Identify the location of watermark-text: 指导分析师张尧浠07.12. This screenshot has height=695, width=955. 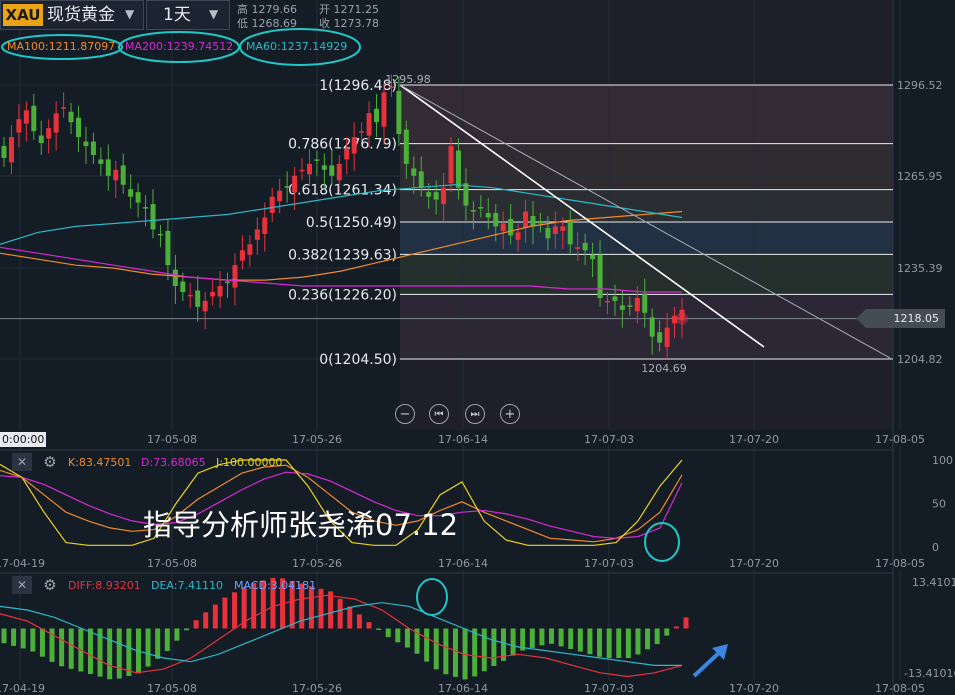
(301, 525).